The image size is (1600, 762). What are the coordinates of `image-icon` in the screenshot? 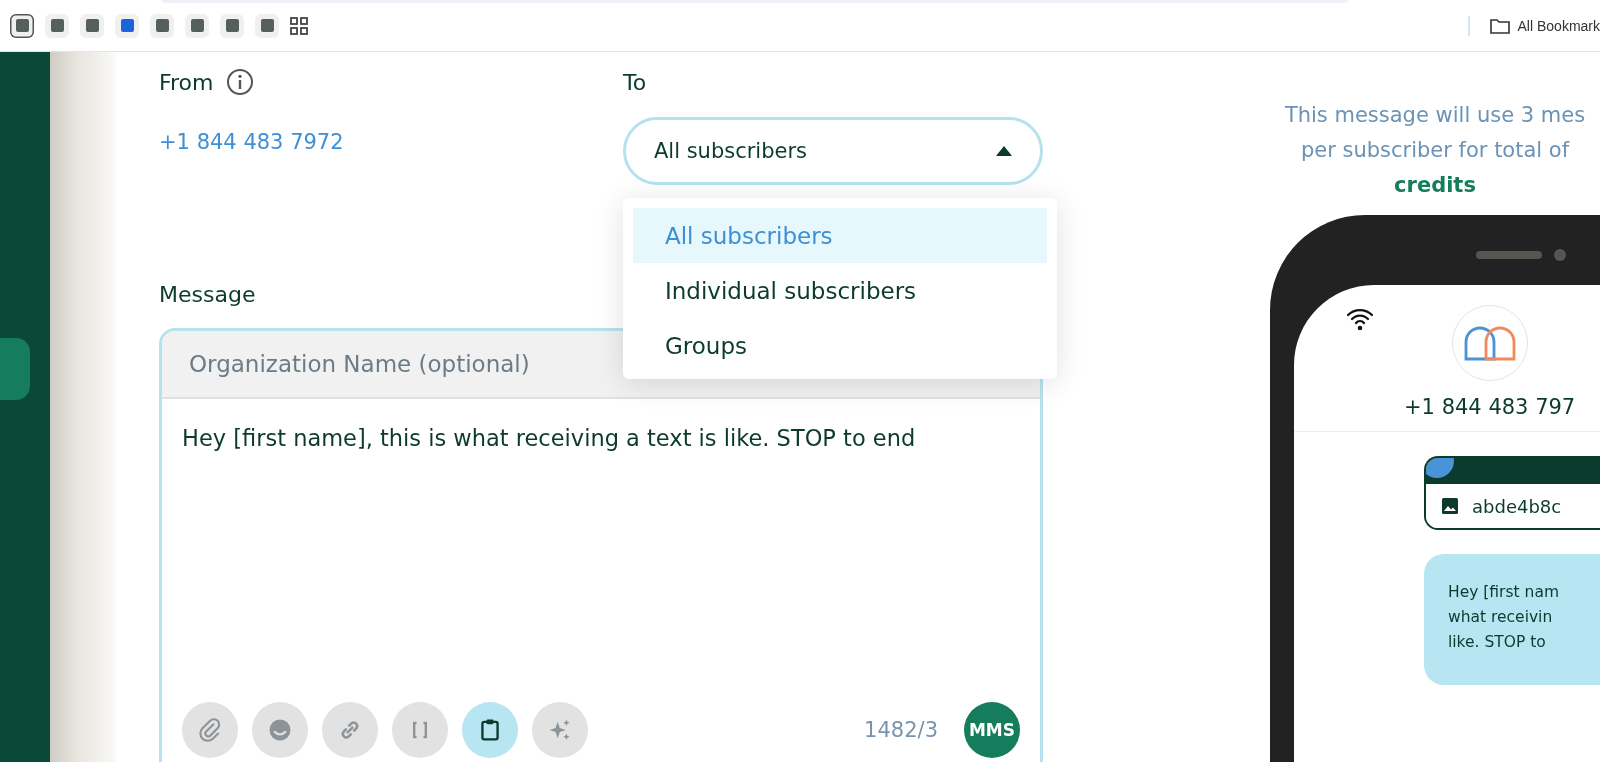 It's located at (1450, 506).